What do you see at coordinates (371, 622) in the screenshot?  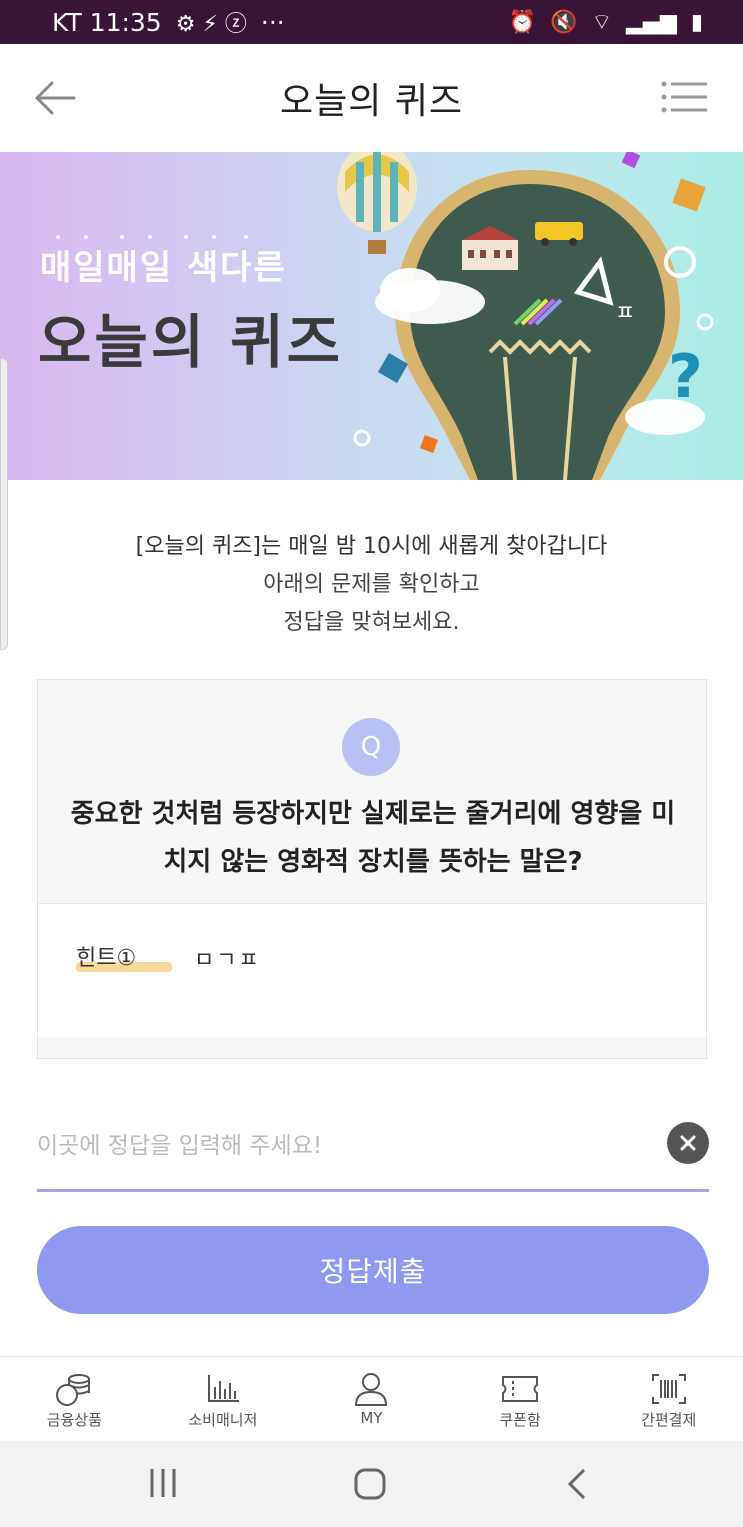 I see `intro-line-3: 정답을 맞혀보세요.` at bounding box center [371, 622].